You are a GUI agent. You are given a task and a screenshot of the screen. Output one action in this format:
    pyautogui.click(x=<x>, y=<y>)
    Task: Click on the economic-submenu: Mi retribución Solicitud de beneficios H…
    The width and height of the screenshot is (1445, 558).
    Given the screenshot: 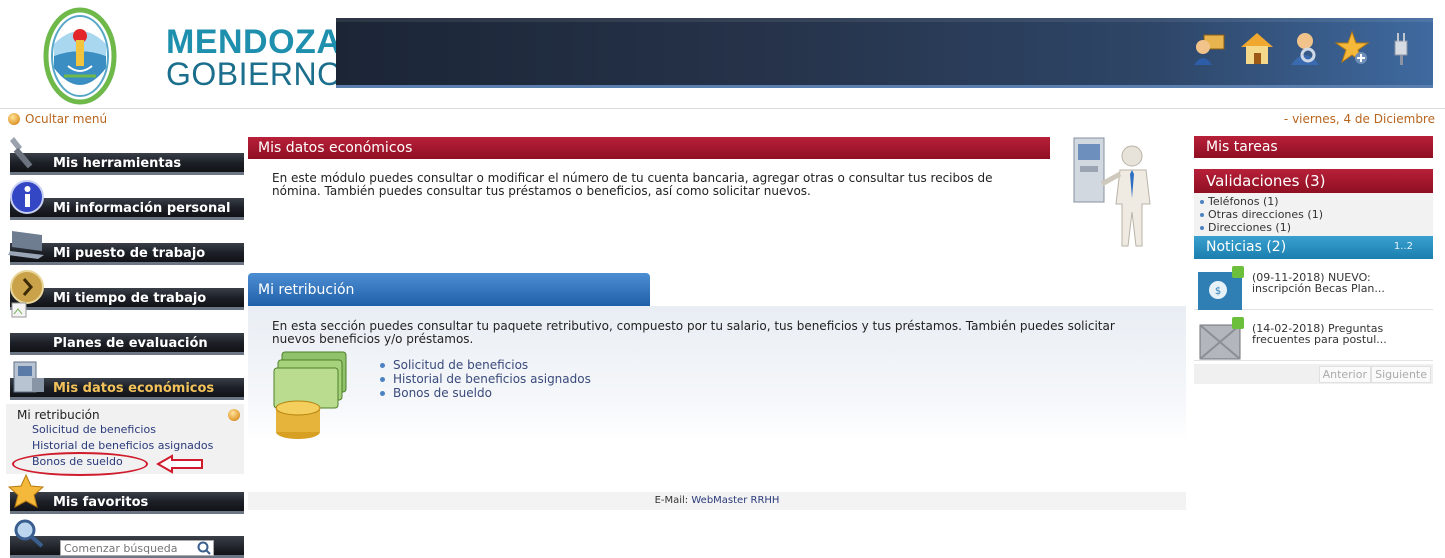 What is the action you would take?
    pyautogui.click(x=125, y=440)
    